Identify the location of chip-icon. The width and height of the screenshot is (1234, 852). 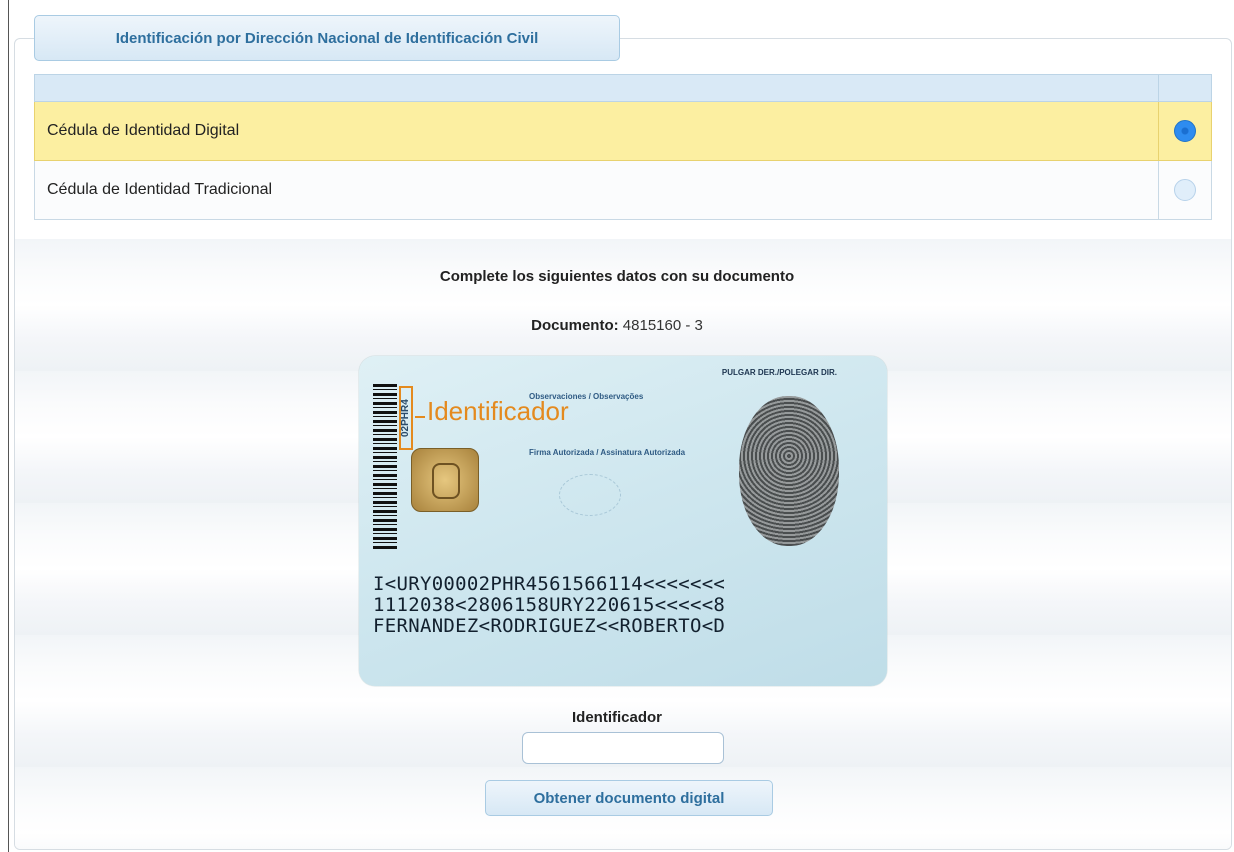
(445, 480).